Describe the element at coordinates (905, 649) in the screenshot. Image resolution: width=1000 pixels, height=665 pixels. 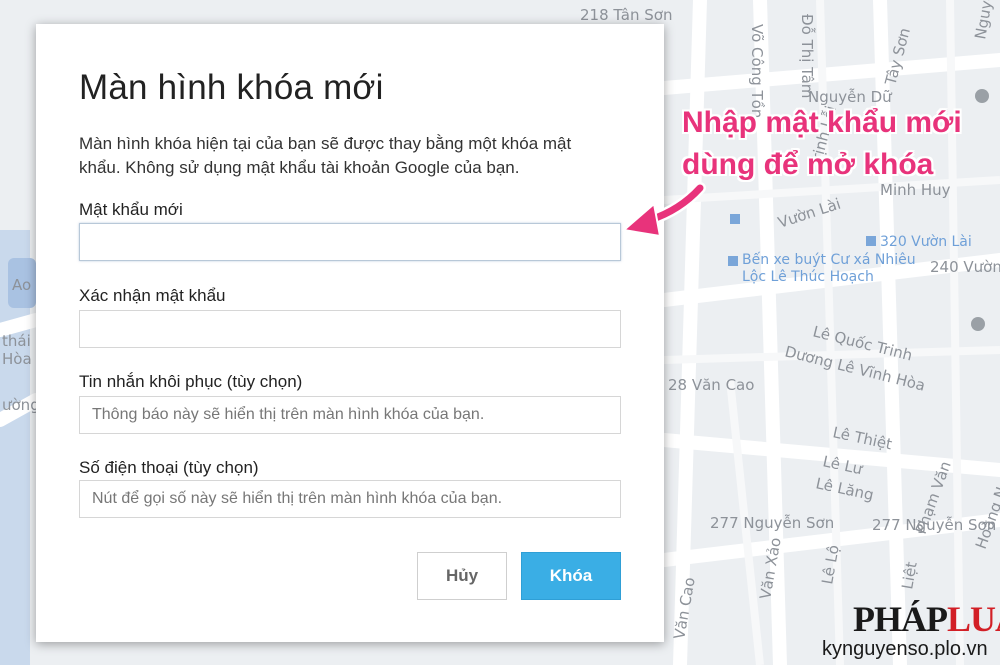
I see `watermark-url: kynguyenso.plo.vn` at that location.